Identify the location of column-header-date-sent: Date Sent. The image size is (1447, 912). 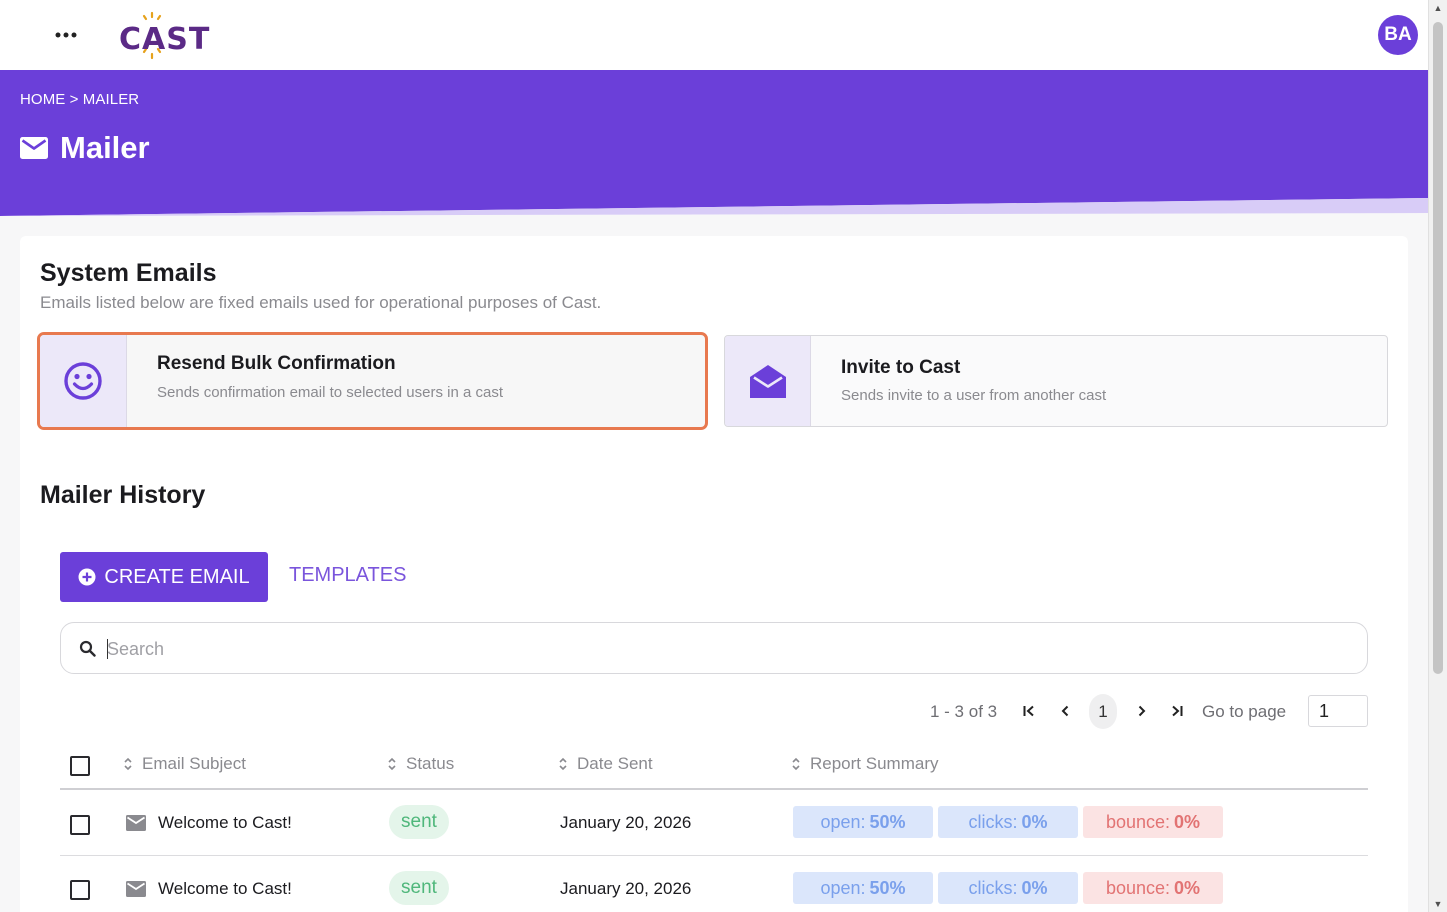
(605, 764).